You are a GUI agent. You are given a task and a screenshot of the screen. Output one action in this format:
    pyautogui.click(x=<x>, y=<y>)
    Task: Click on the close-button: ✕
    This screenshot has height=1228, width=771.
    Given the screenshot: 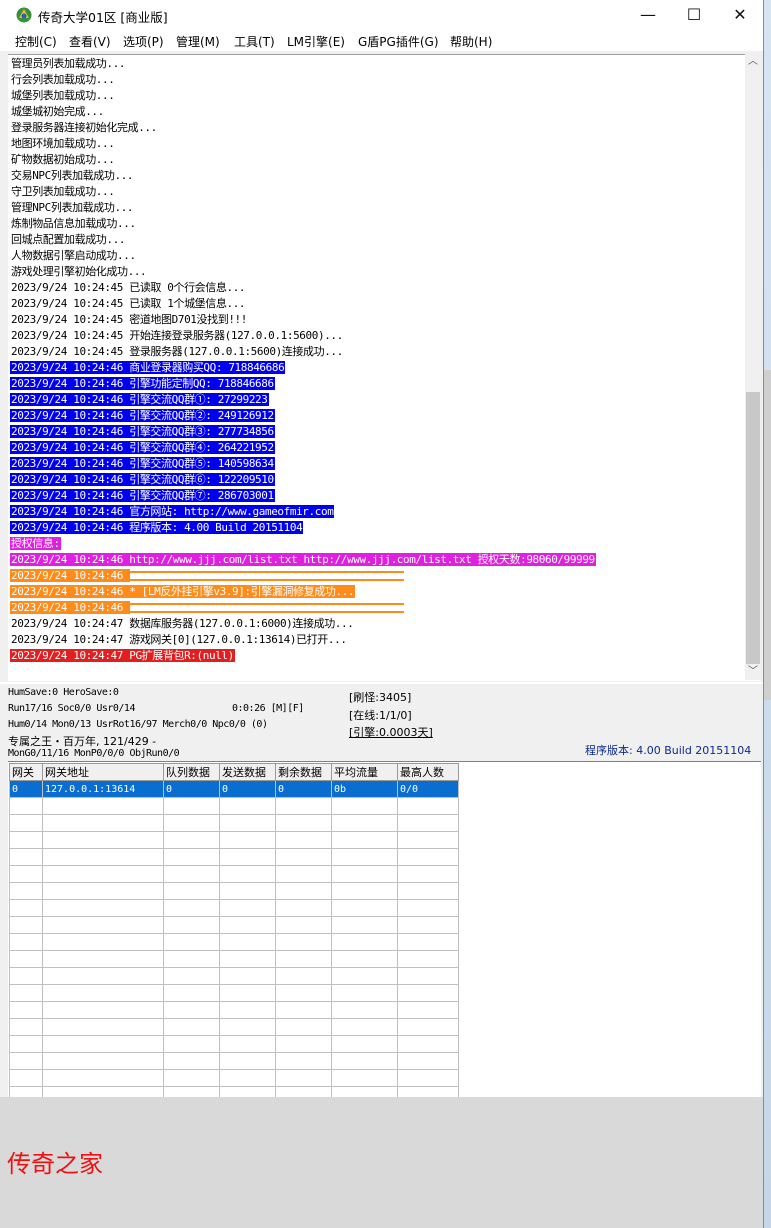 What is the action you would take?
    pyautogui.click(x=740, y=15)
    